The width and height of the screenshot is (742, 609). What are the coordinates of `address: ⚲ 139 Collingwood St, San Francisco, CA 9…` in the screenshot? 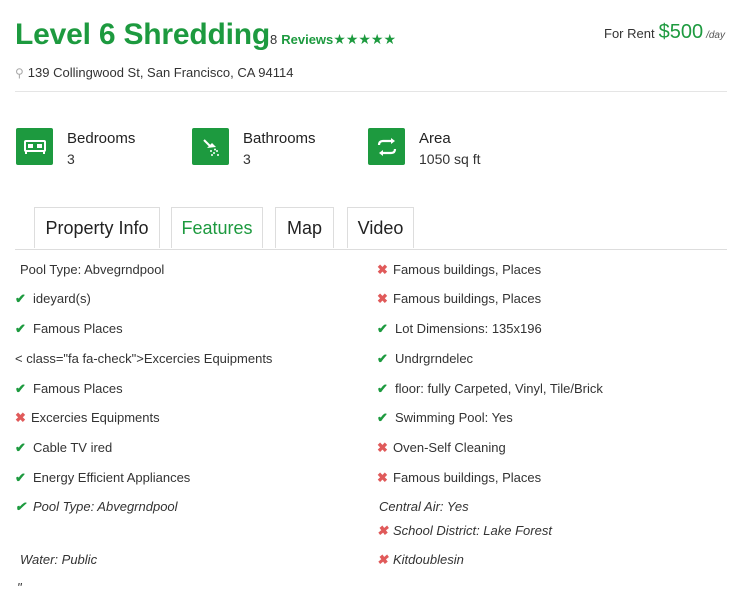 It's located at (154, 72).